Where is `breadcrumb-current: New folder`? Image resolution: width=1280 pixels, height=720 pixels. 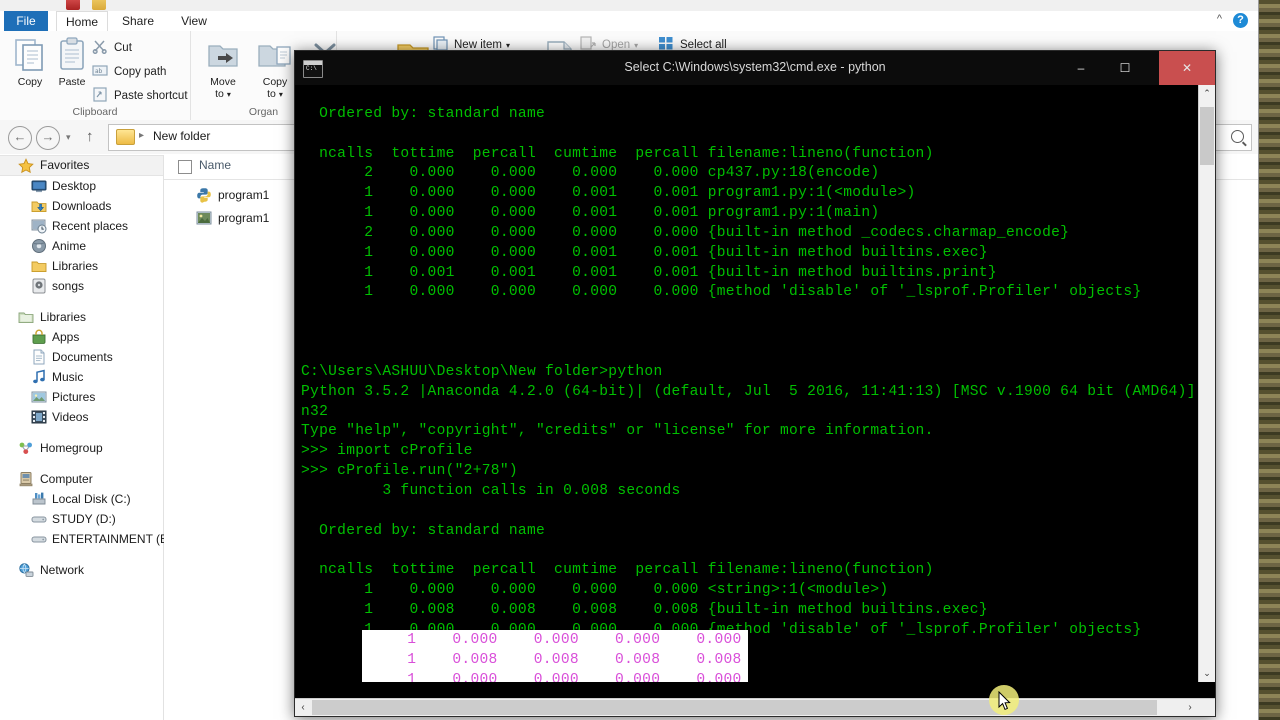 breadcrumb-current: New folder is located at coordinates (182, 136).